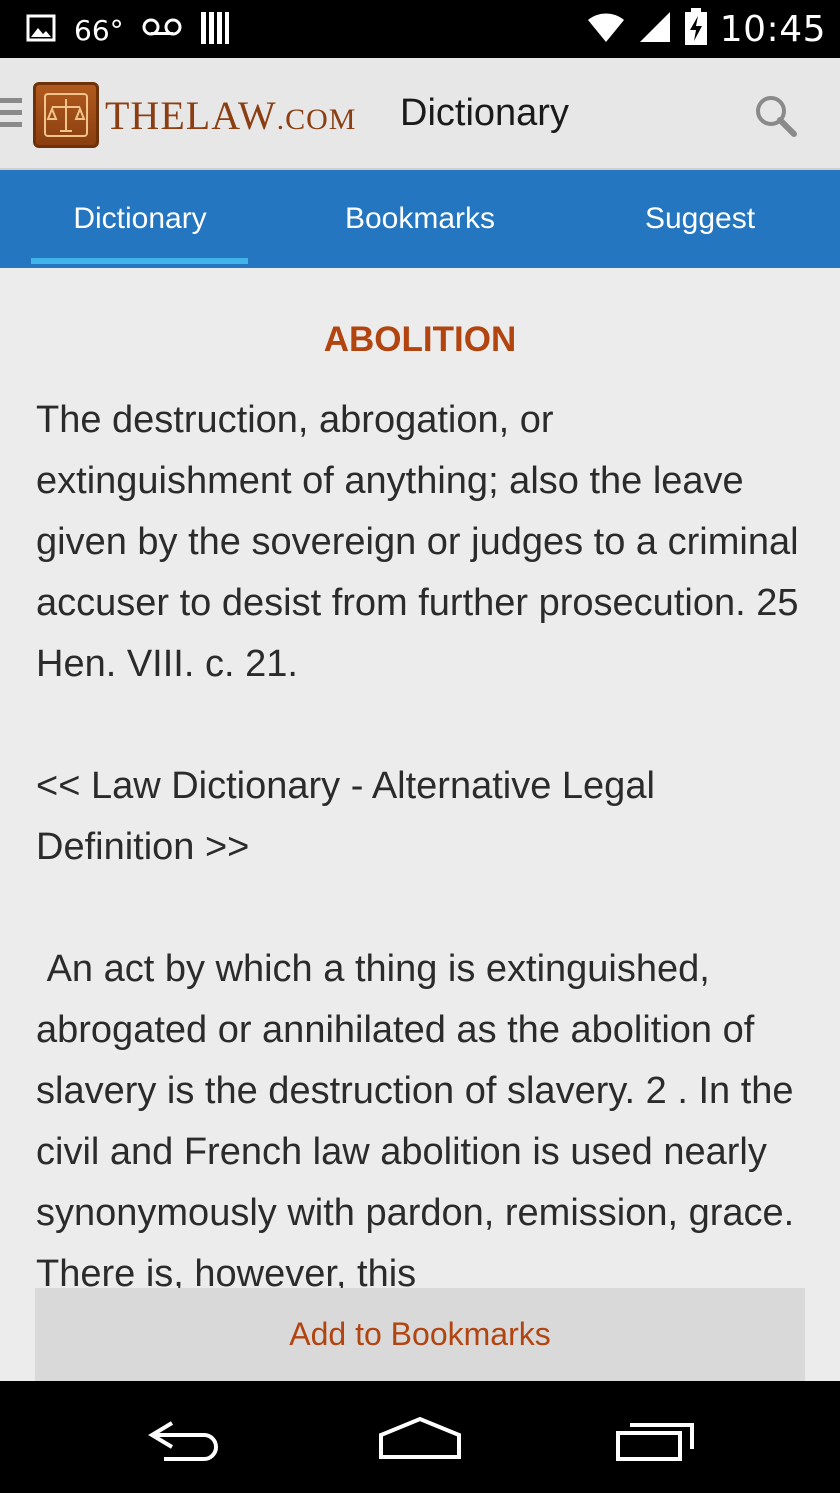 The image size is (840, 1493). What do you see at coordinates (187, 1437) in the screenshot?
I see `back-icon` at bounding box center [187, 1437].